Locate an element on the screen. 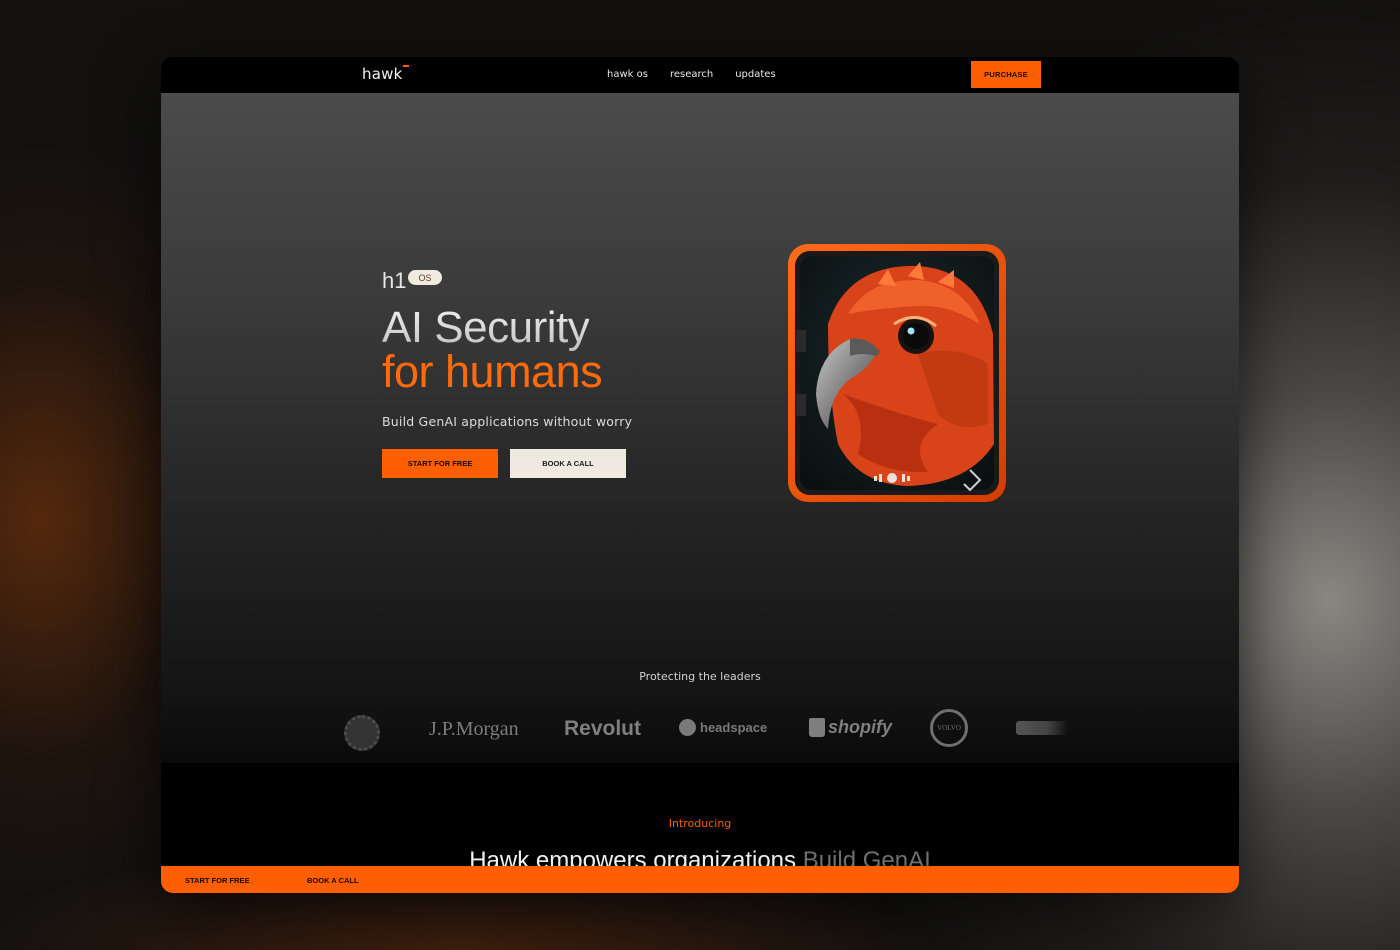 The image size is (1400, 950). top-nav: hawk hawk os research updates PURCHASE is located at coordinates (700, 75).